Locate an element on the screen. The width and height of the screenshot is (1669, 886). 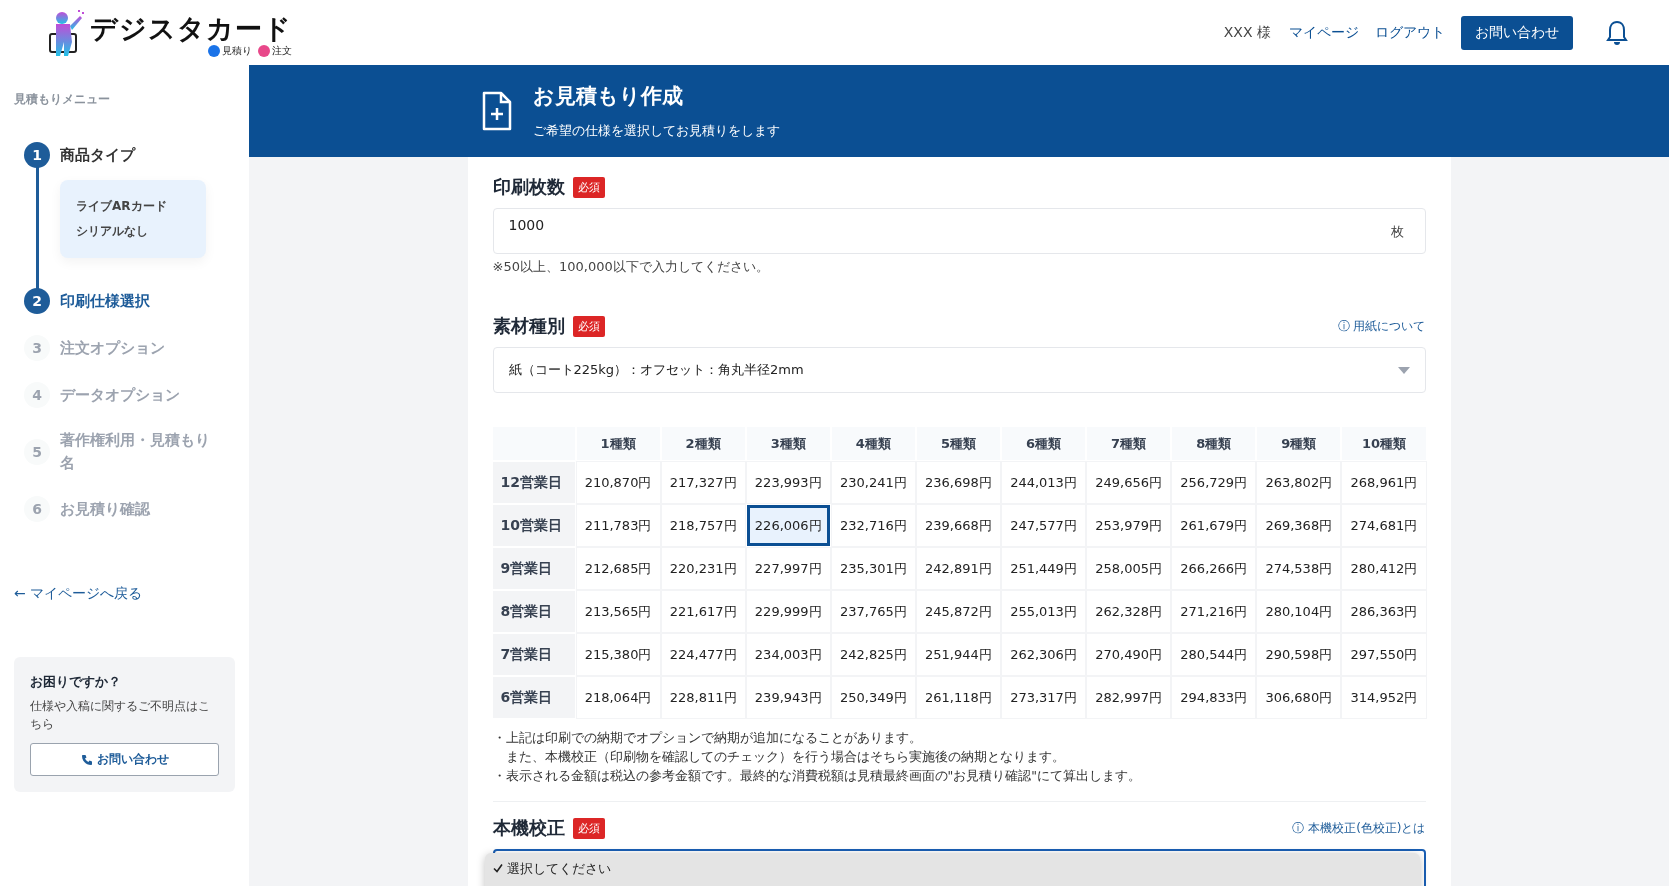
section-label: 印刷枚数 is located at coordinates (528, 187).